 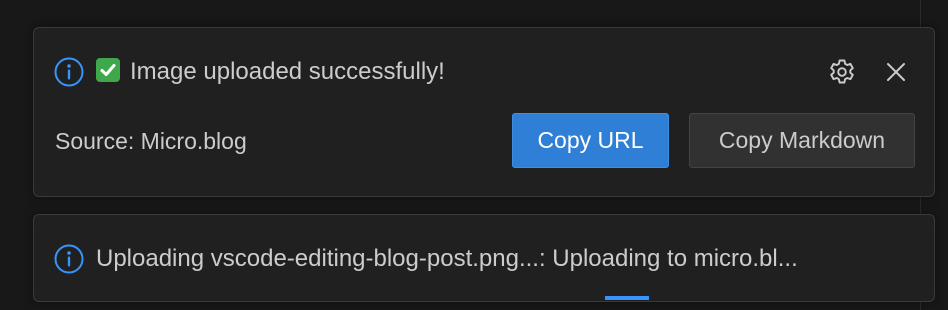 I want to click on copy-markdown-button: Copy Markdown, so click(x=802, y=140).